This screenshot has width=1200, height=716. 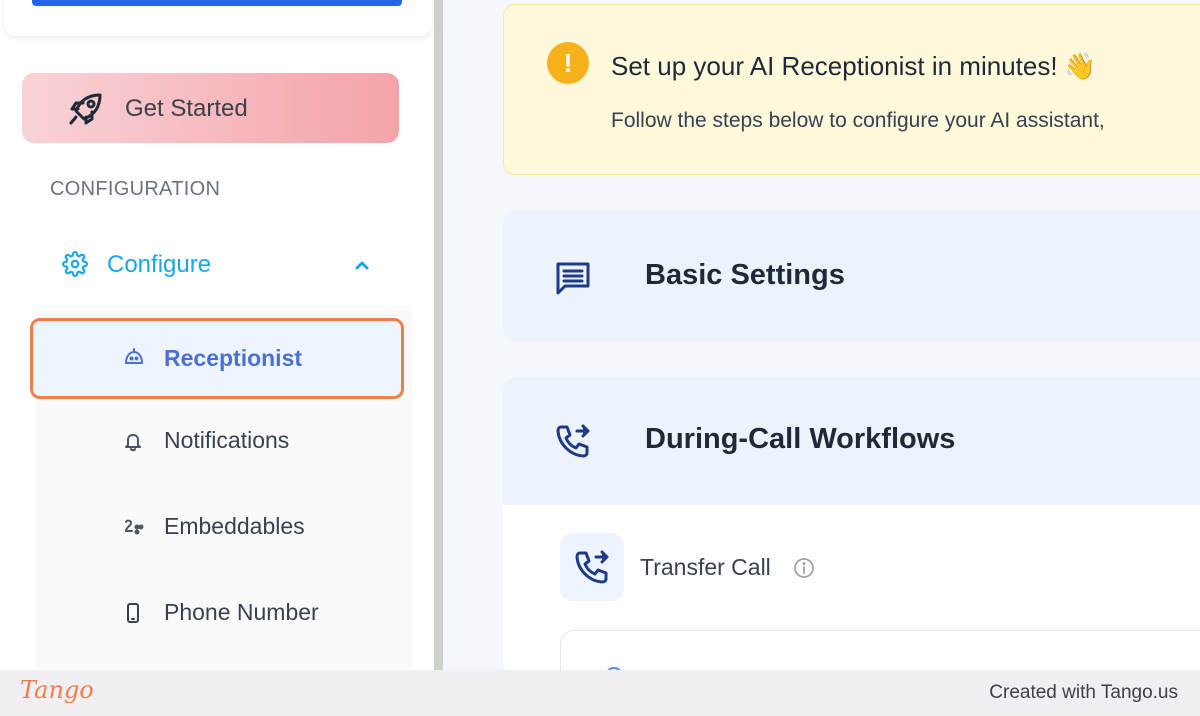 I want to click on embed-icon, so click(x=134, y=527).